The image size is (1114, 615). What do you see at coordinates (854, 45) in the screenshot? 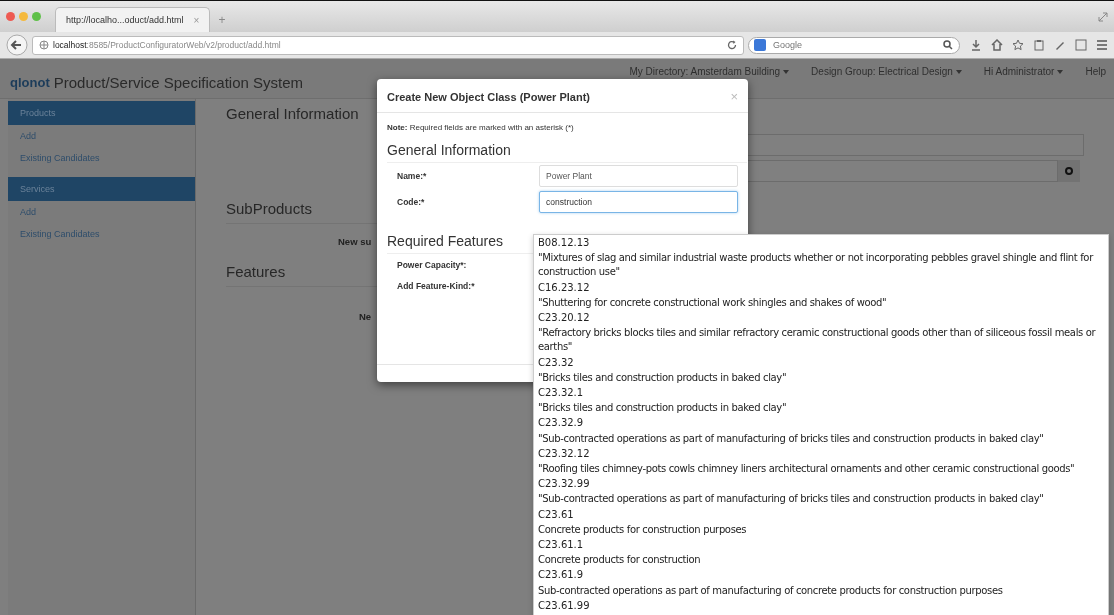
I see `search-field: Google` at bounding box center [854, 45].